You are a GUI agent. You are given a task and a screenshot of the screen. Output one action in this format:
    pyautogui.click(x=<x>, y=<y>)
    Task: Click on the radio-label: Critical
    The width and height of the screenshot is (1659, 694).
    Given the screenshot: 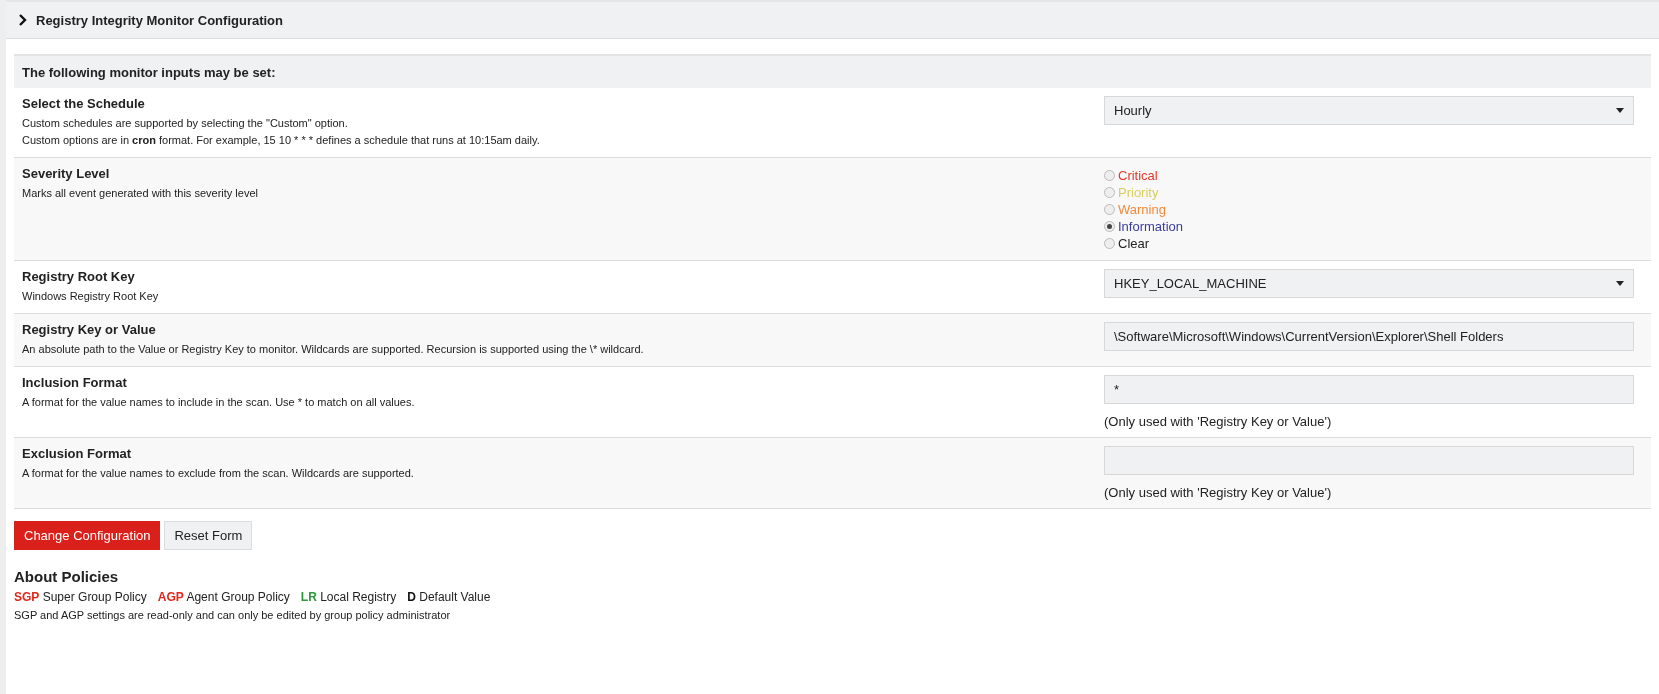 What is the action you would take?
    pyautogui.click(x=1138, y=175)
    